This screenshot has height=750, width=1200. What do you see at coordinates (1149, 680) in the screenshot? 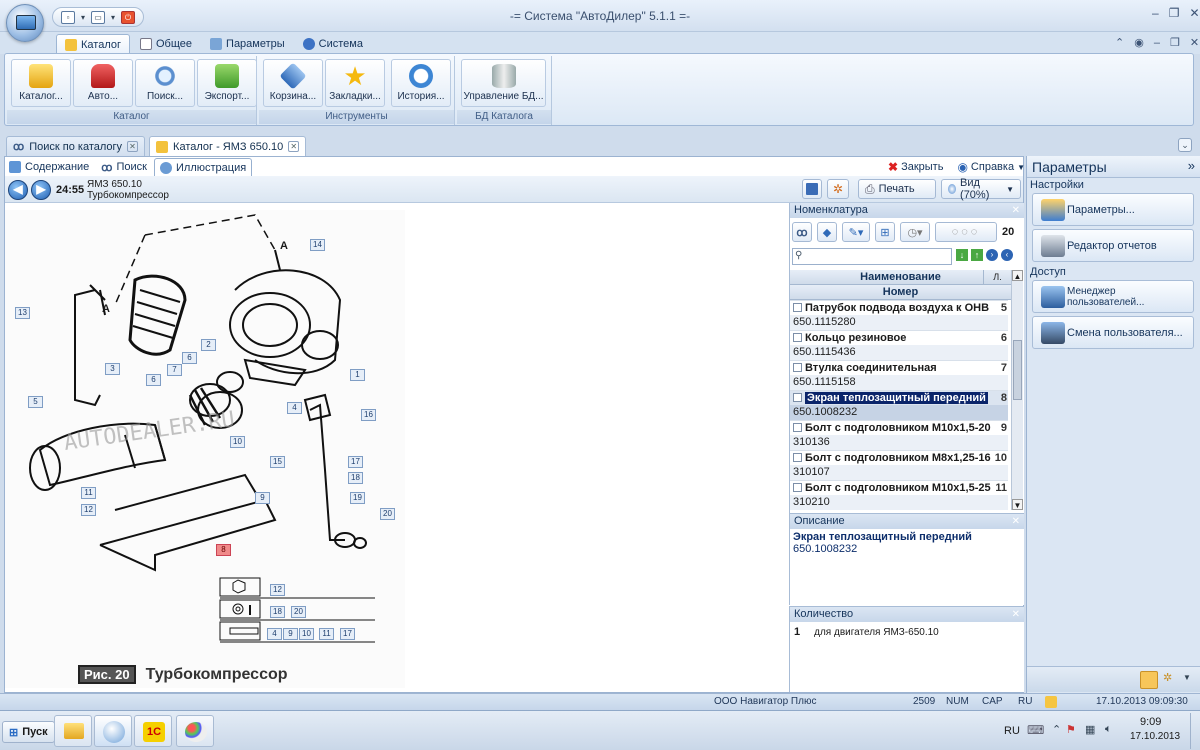
I see `panel-icon-active` at bounding box center [1149, 680].